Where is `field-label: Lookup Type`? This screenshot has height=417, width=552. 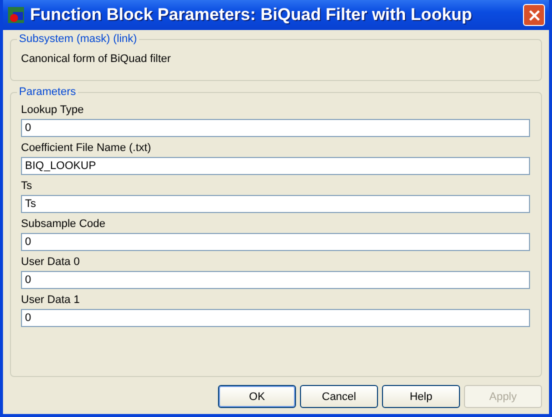 field-label: Lookup Type is located at coordinates (53, 110).